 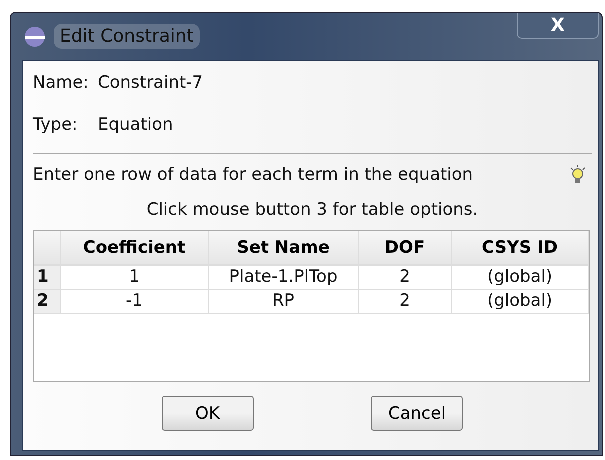 What do you see at coordinates (56, 125) in the screenshot?
I see `field-label: Type:` at bounding box center [56, 125].